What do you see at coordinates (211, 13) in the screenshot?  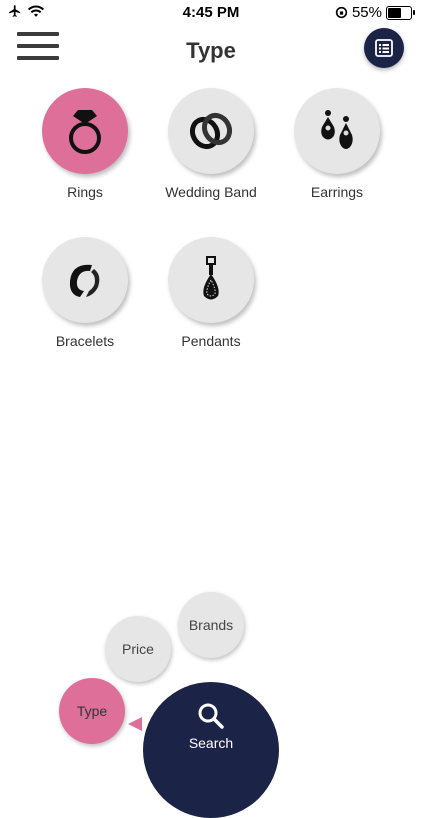 I see `status-bar: 4:45 PM 55%` at bounding box center [211, 13].